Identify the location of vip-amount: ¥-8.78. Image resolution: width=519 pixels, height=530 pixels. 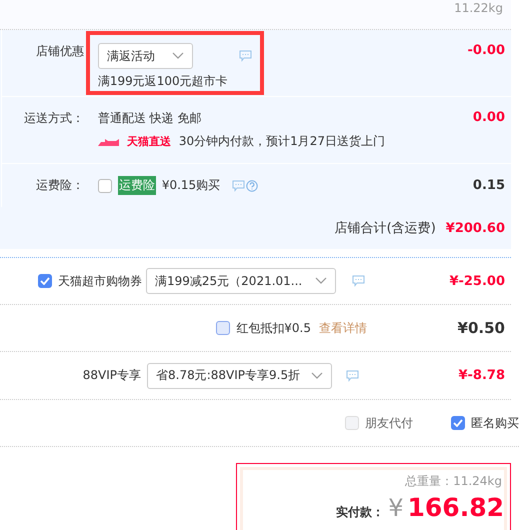
(481, 375).